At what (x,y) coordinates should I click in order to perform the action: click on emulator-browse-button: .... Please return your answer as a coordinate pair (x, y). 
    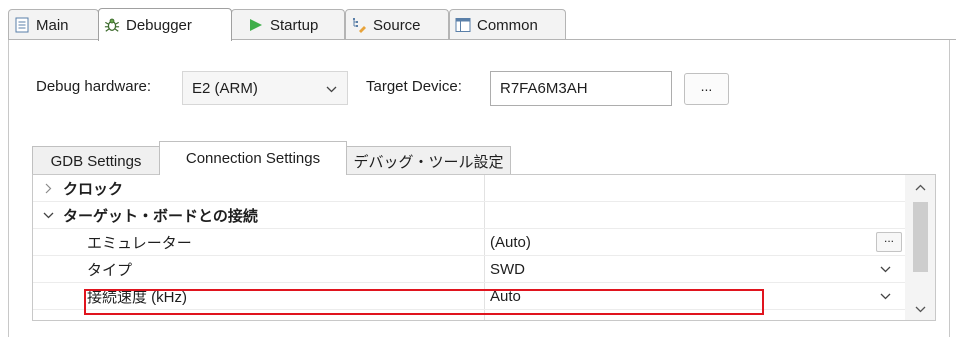
    Looking at the image, I should click on (889, 242).